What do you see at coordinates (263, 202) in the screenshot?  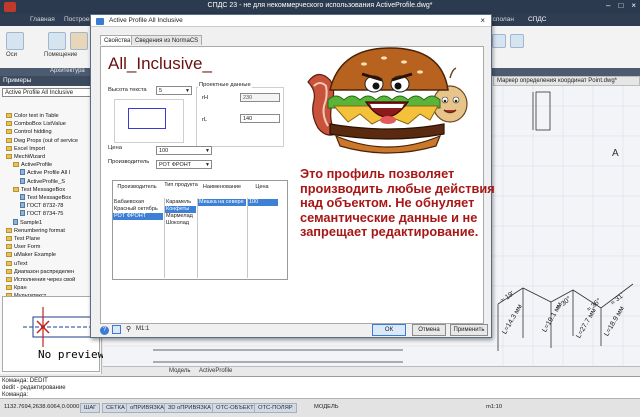 I see `list-item: 100` at bounding box center [263, 202].